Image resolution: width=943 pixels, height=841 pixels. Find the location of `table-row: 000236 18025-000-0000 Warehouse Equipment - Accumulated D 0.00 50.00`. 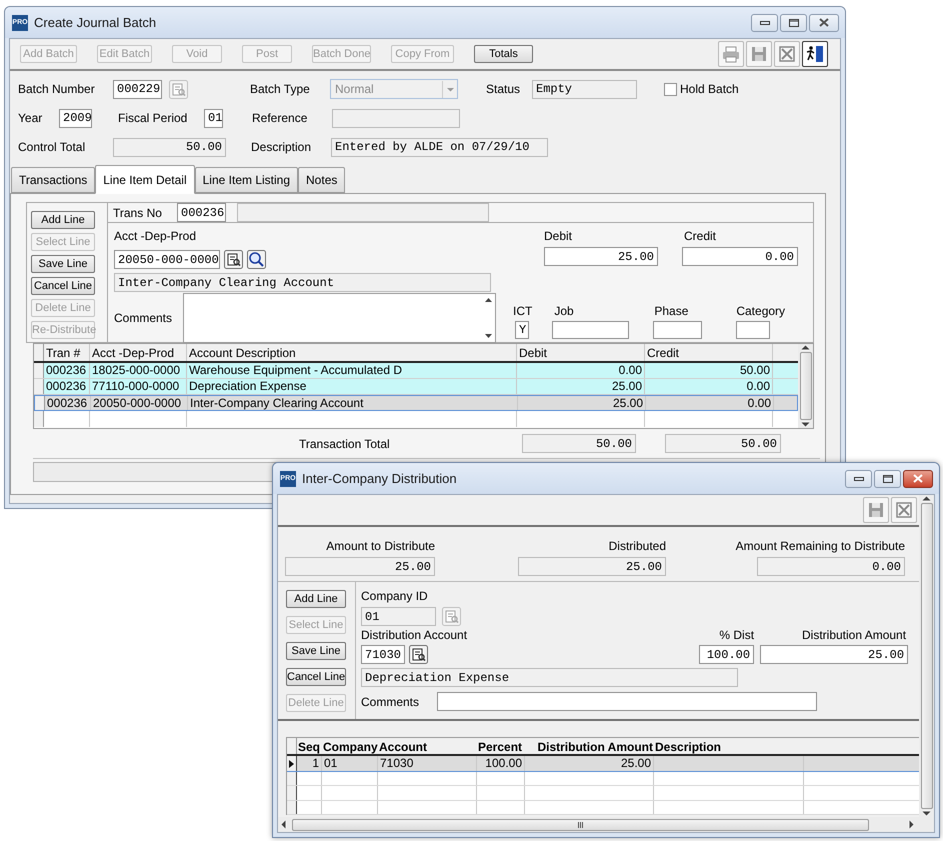

table-row: 000236 18025-000-0000 Warehouse Equipment - Accumulated D 0.00 50.00 is located at coordinates (416, 371).